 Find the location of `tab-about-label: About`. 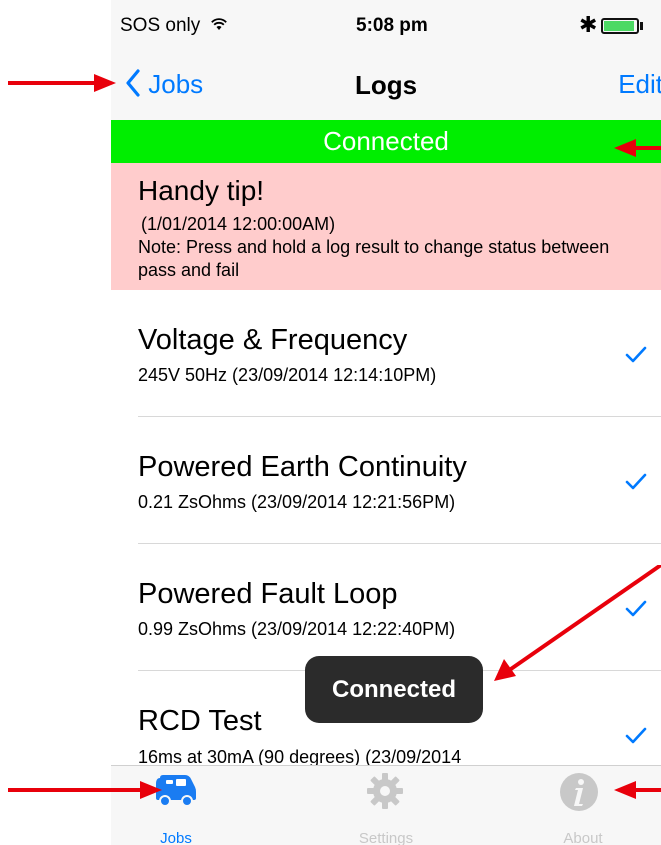

tab-about-label: About is located at coordinates (583, 837).